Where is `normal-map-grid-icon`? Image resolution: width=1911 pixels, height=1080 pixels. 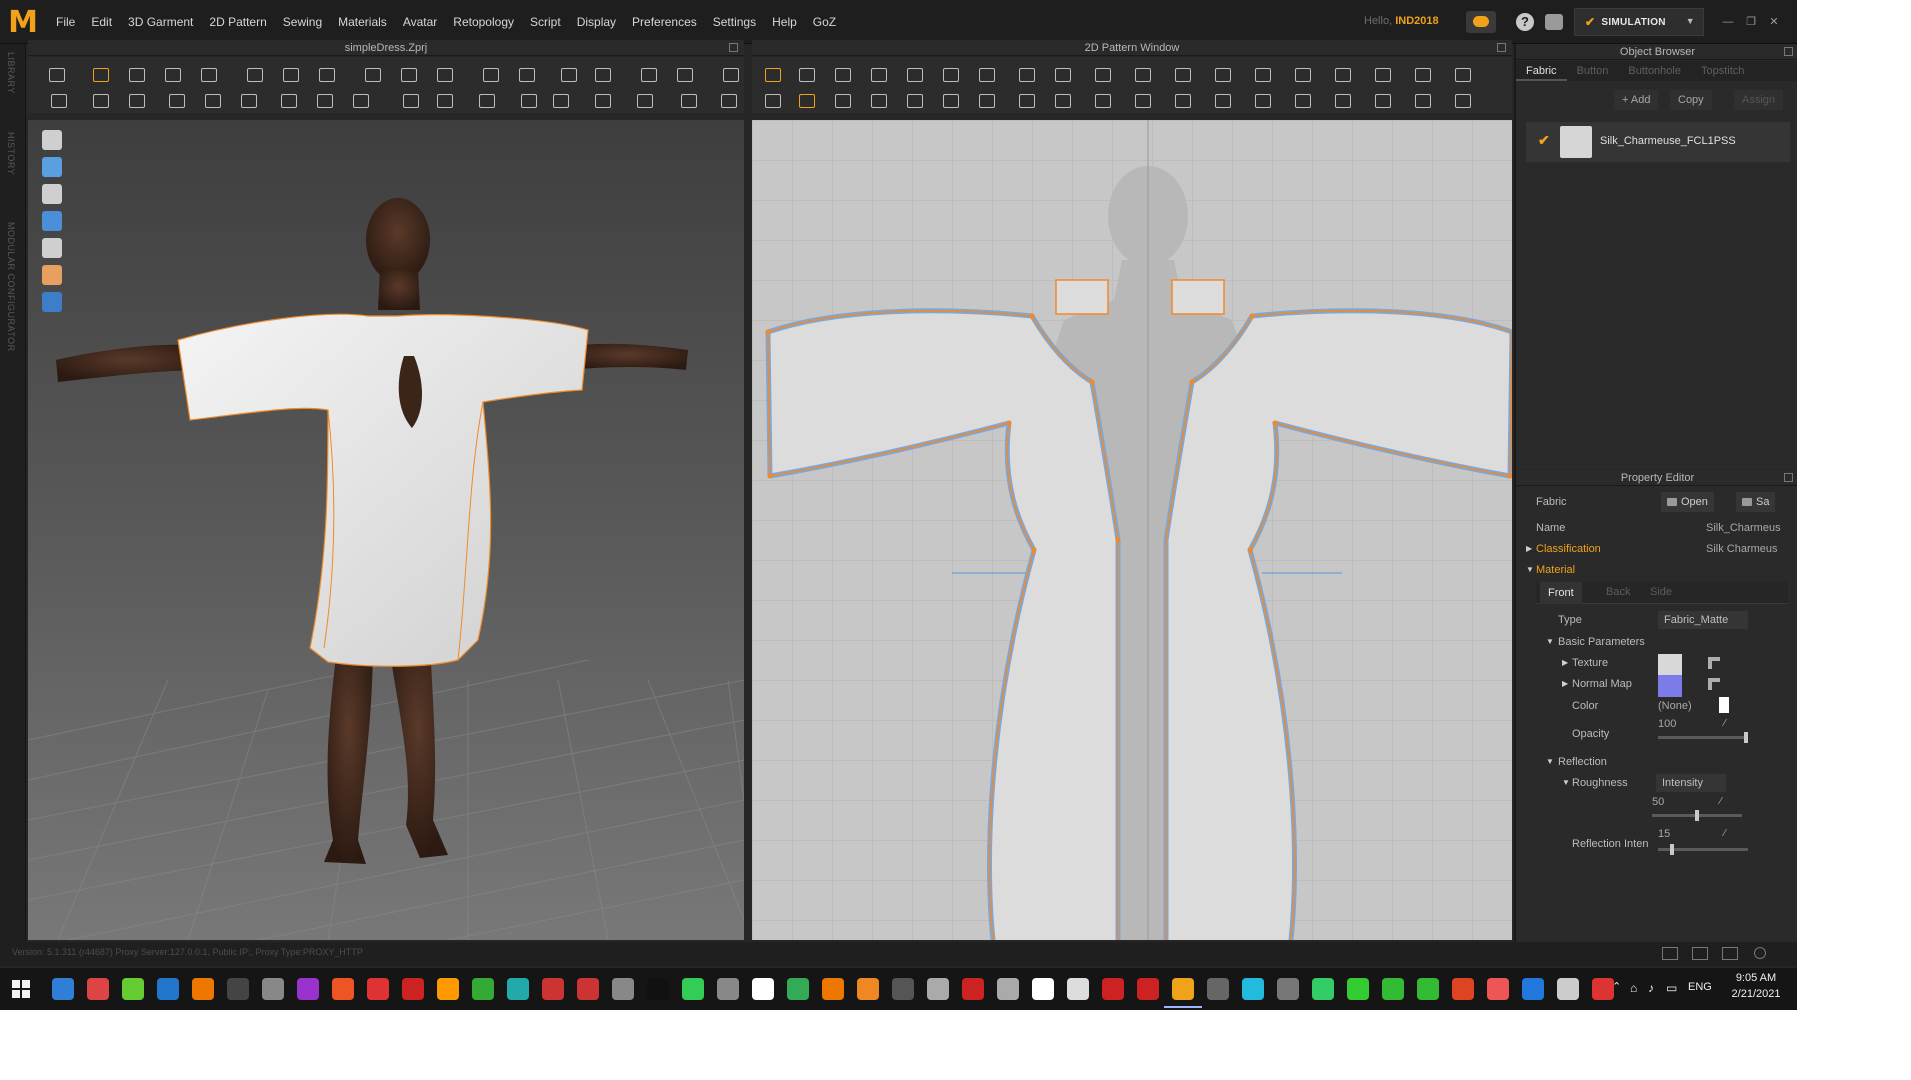
normal-map-grid-icon is located at coordinates (1714, 684).